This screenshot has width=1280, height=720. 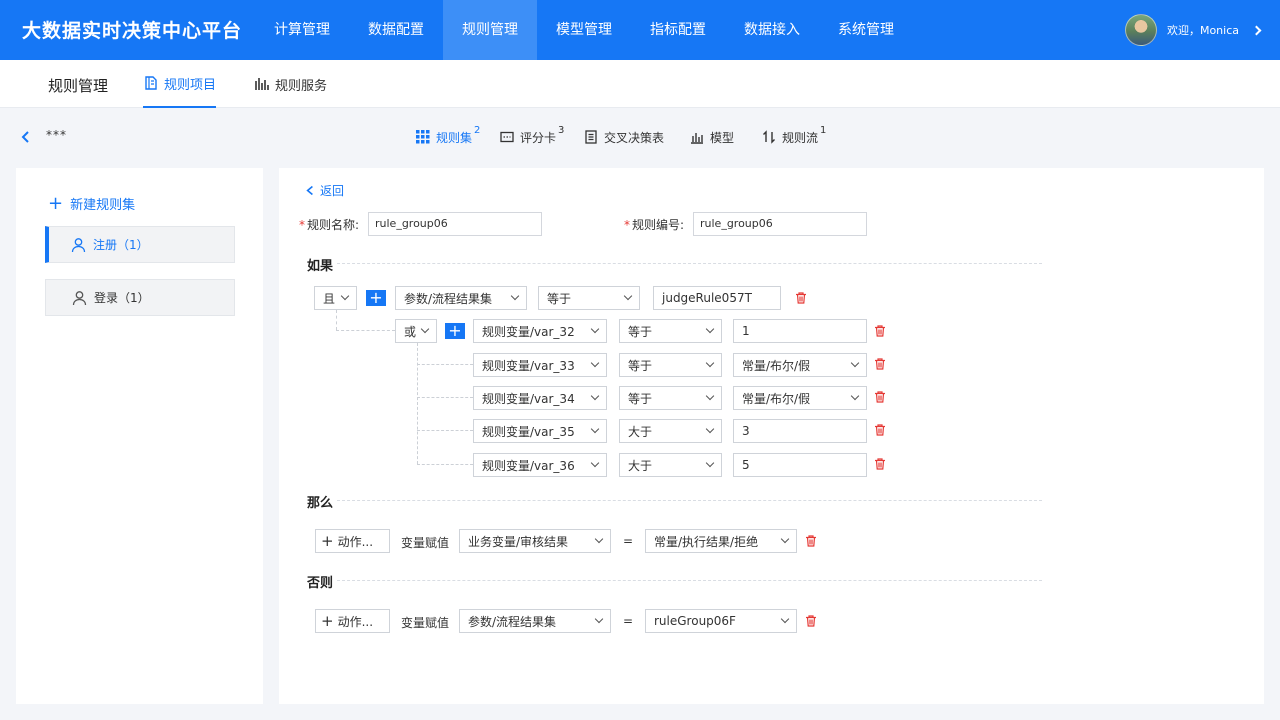 What do you see at coordinates (800, 465) in the screenshot?
I see `nested-value-input: 5` at bounding box center [800, 465].